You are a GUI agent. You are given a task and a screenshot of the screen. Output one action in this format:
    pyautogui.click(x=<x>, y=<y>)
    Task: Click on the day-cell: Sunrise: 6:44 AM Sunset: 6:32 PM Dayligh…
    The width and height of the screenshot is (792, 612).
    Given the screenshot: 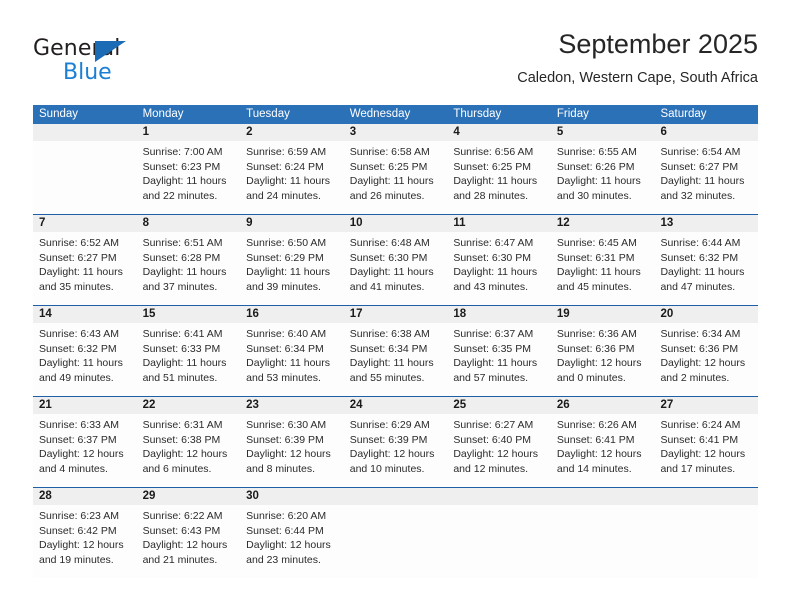 What is the action you would take?
    pyautogui.click(x=706, y=268)
    